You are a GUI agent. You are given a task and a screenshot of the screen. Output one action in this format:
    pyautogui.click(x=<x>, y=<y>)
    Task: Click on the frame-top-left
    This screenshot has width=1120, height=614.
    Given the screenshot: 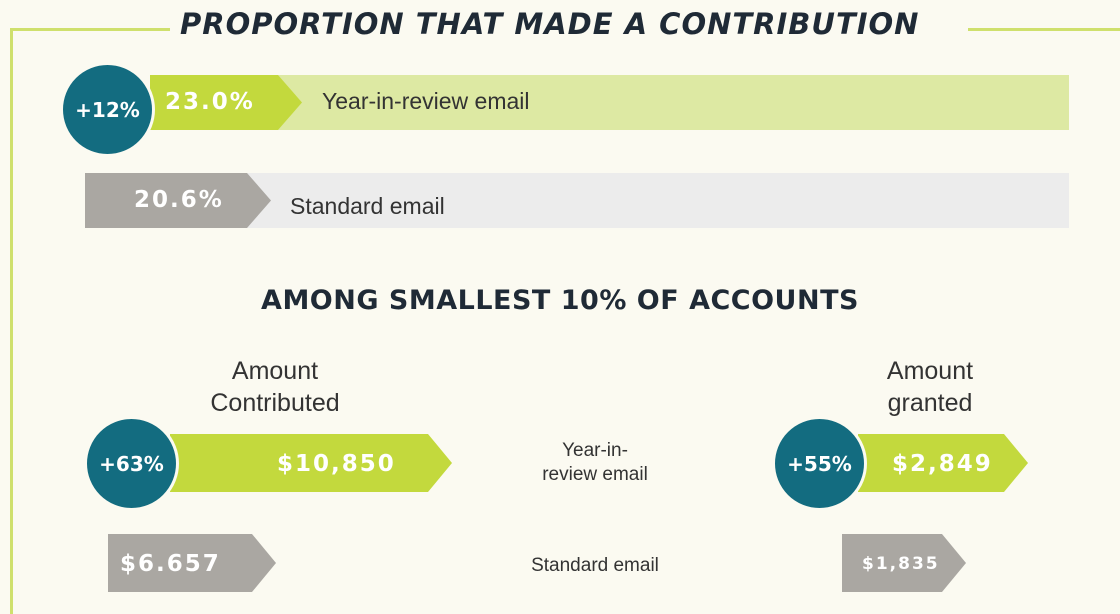 What is the action you would take?
    pyautogui.click(x=90, y=29)
    